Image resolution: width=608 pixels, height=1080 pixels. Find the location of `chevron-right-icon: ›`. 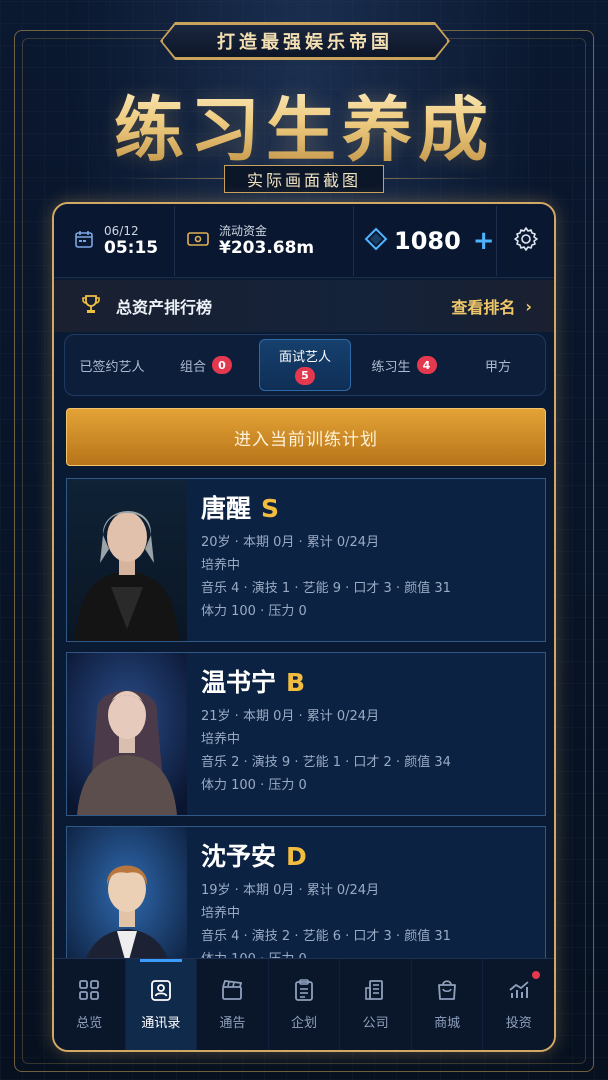

chevron-right-icon: › is located at coordinates (528, 306).